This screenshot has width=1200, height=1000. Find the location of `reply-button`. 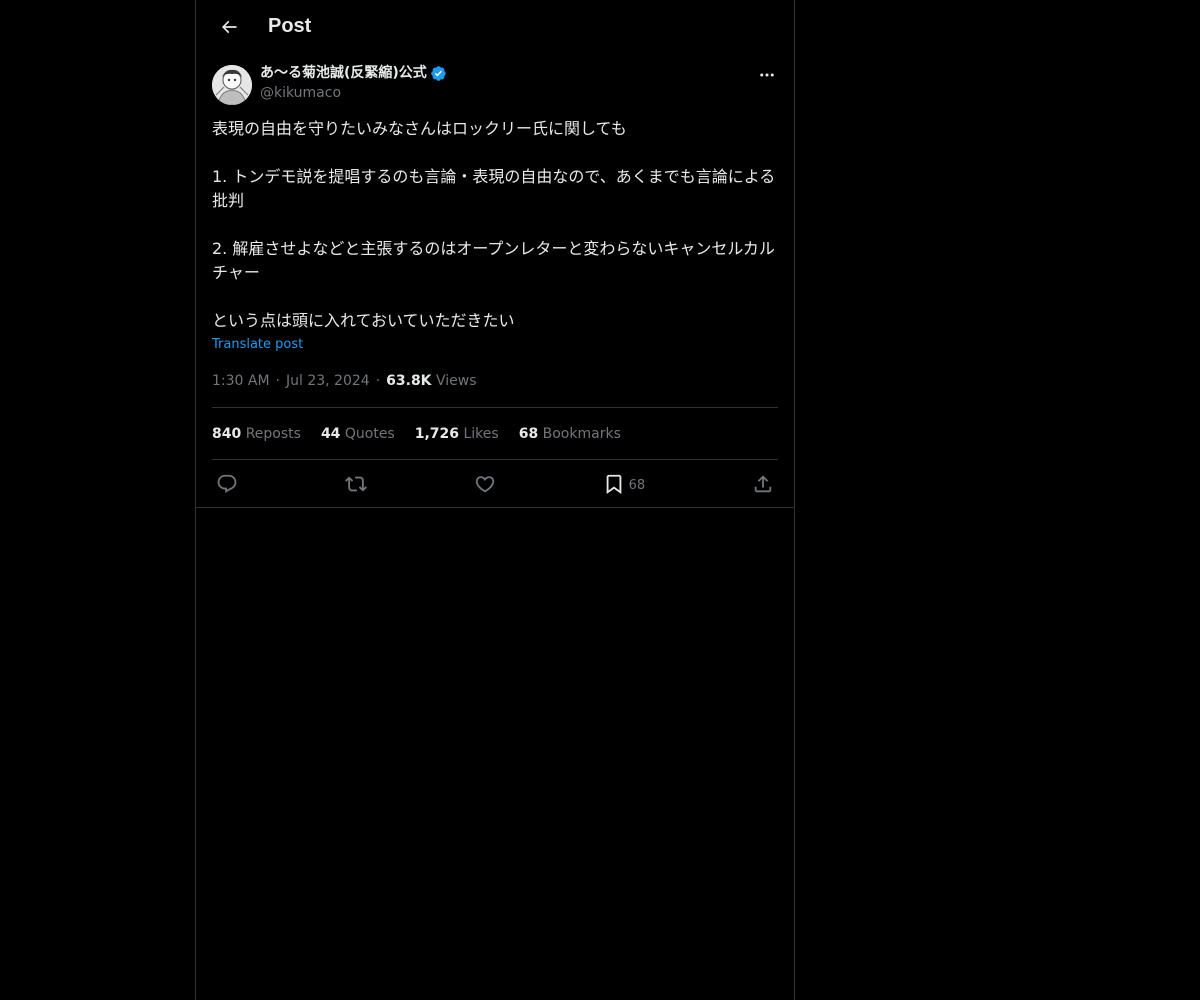

reply-button is located at coordinates (227, 484).